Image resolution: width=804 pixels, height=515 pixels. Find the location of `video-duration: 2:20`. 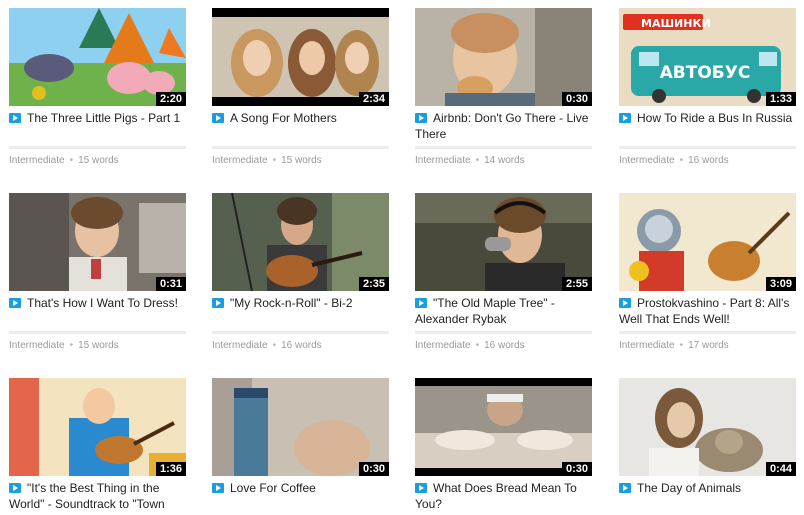

video-duration: 2:20 is located at coordinates (170, 99).